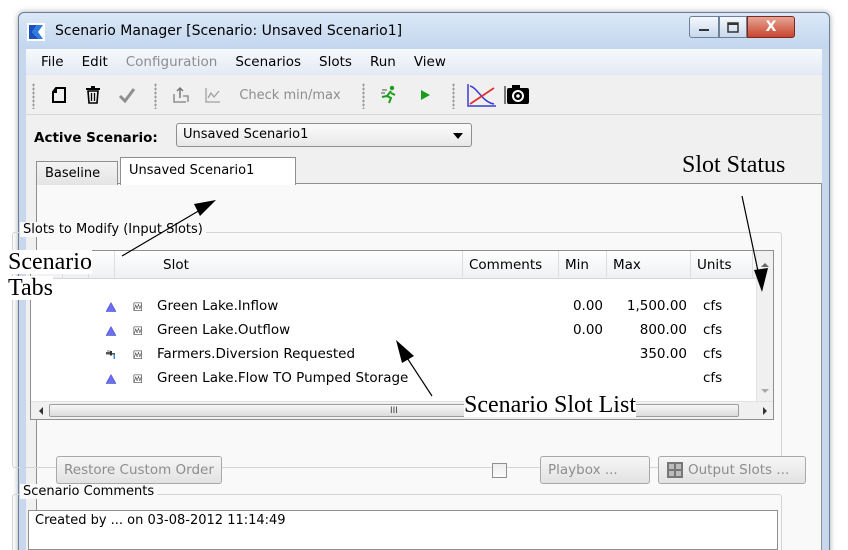  Describe the element at coordinates (649, 265) in the screenshot. I see `header-max: Max` at that location.